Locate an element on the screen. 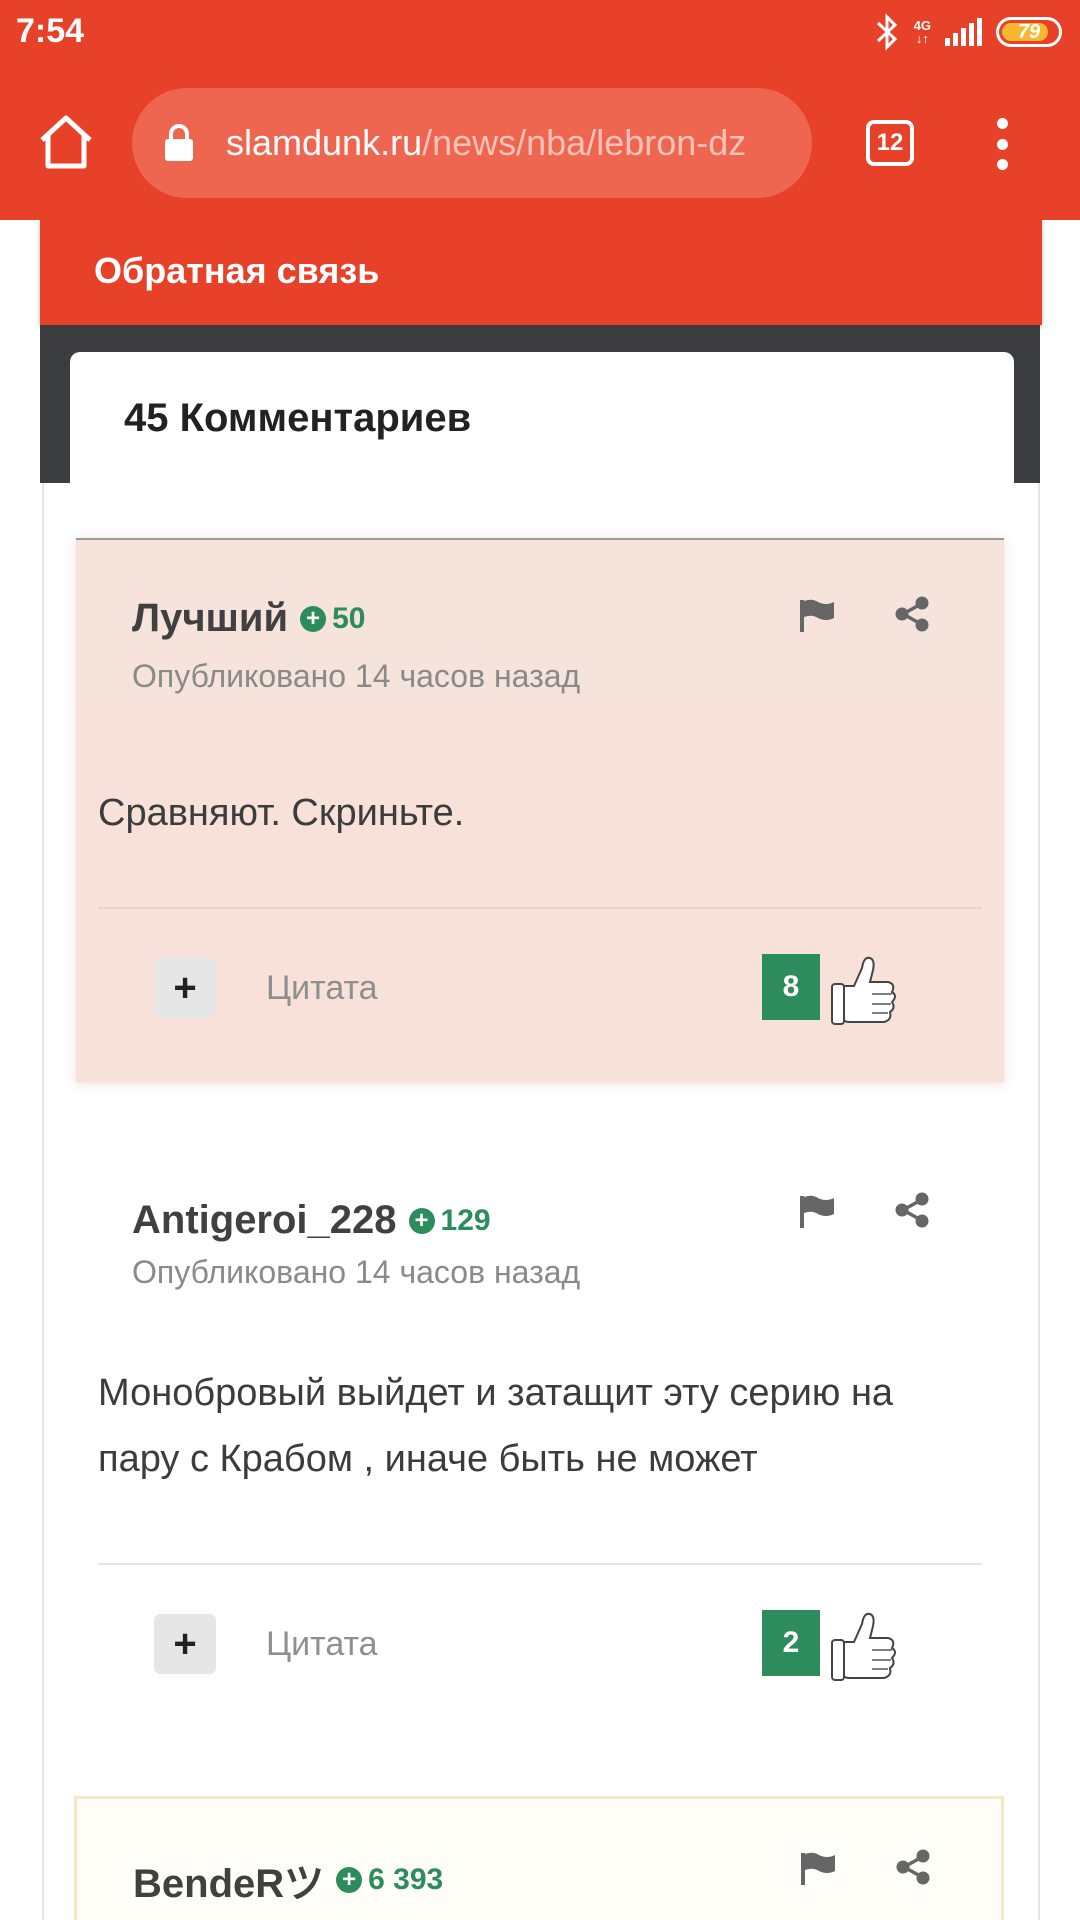 The height and width of the screenshot is (1920, 1080). comment-text: Сравняют. Скриньте. is located at coordinates (281, 813).